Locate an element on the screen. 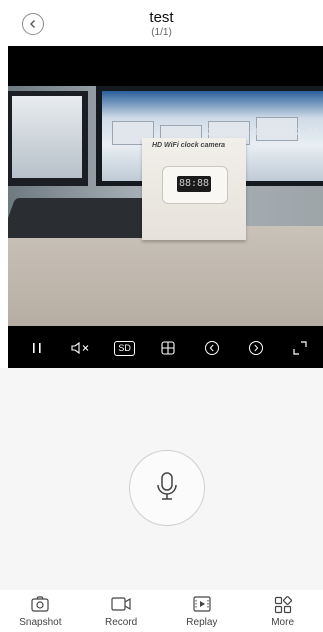 This screenshot has width=323, height=632. grid-more-icon is located at coordinates (283, 605).